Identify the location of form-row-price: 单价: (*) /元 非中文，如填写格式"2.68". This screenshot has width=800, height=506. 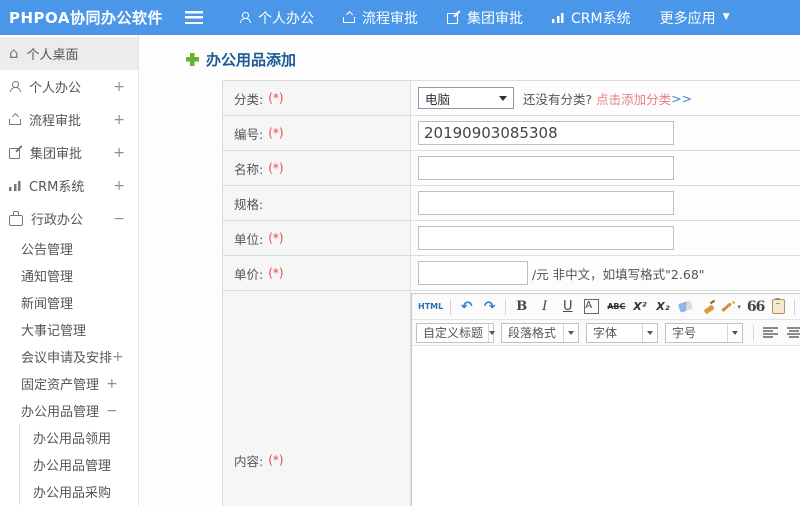
(511, 273).